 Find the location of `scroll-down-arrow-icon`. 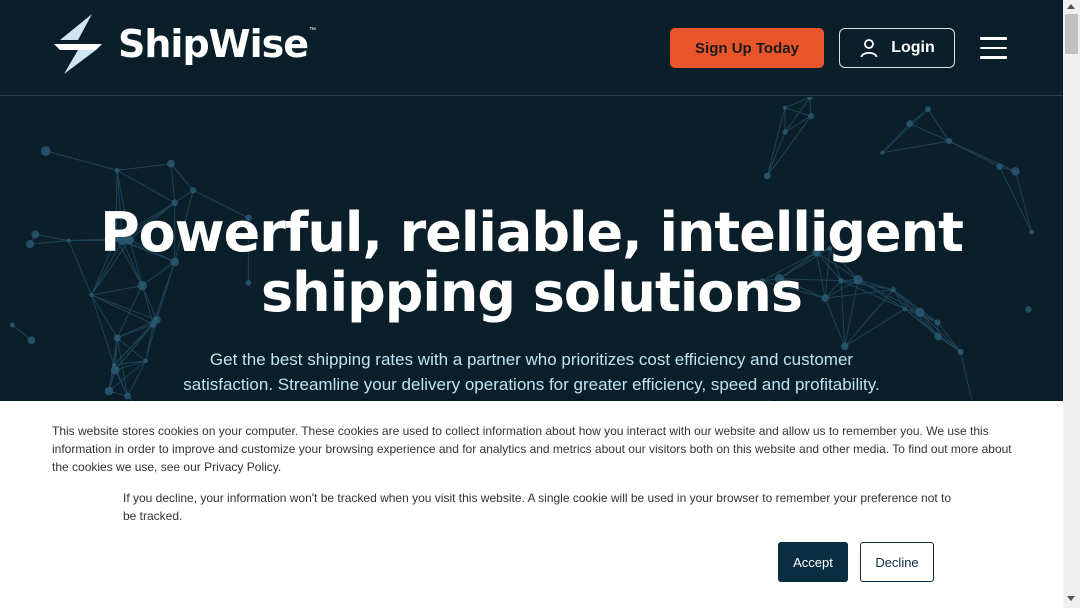

scroll-down-arrow-icon is located at coordinates (1071, 598).